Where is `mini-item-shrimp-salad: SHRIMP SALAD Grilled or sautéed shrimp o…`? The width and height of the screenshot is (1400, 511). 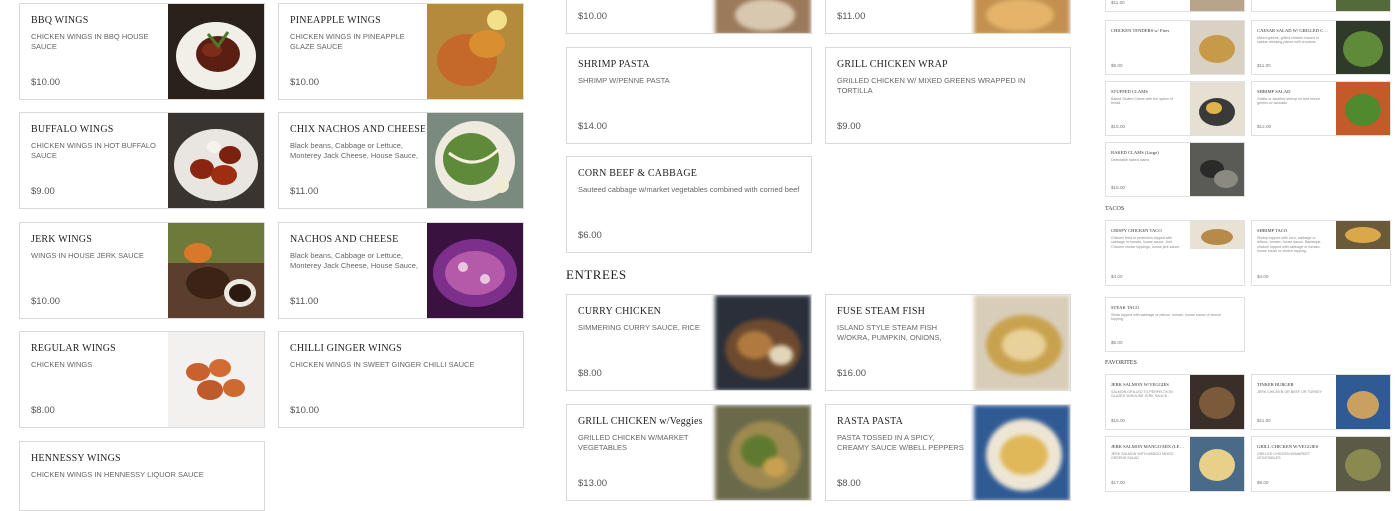 mini-item-shrimp-salad: SHRIMP SALAD Grilled or sautéed shrimp o… is located at coordinates (1321, 108).